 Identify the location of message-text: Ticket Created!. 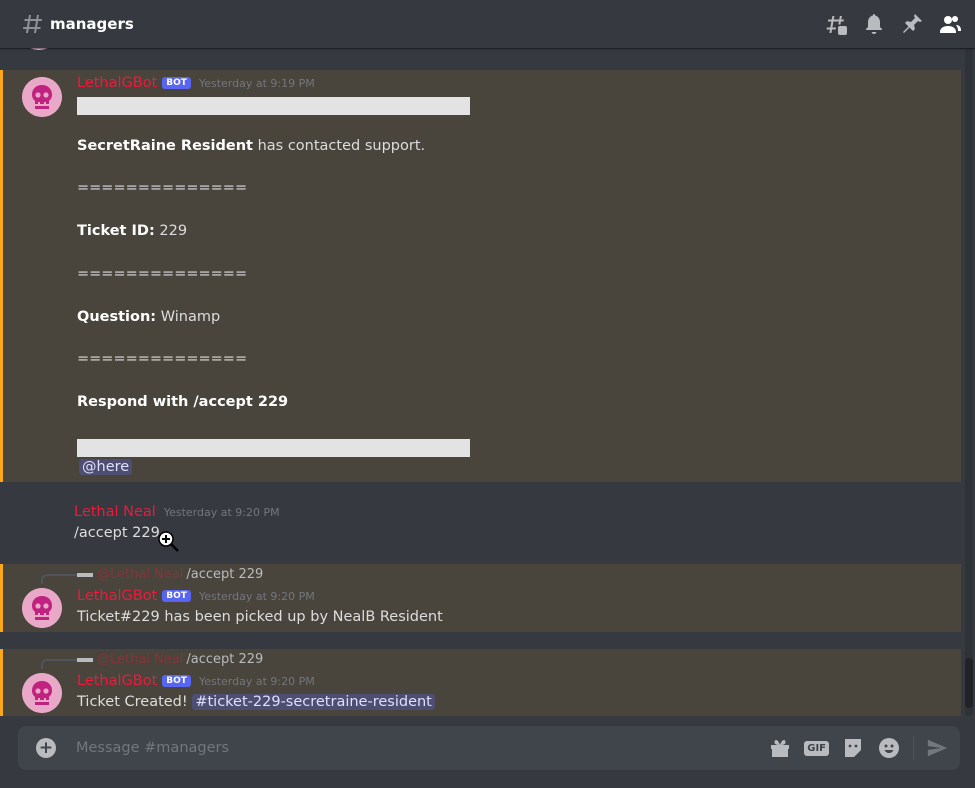
(135, 702).